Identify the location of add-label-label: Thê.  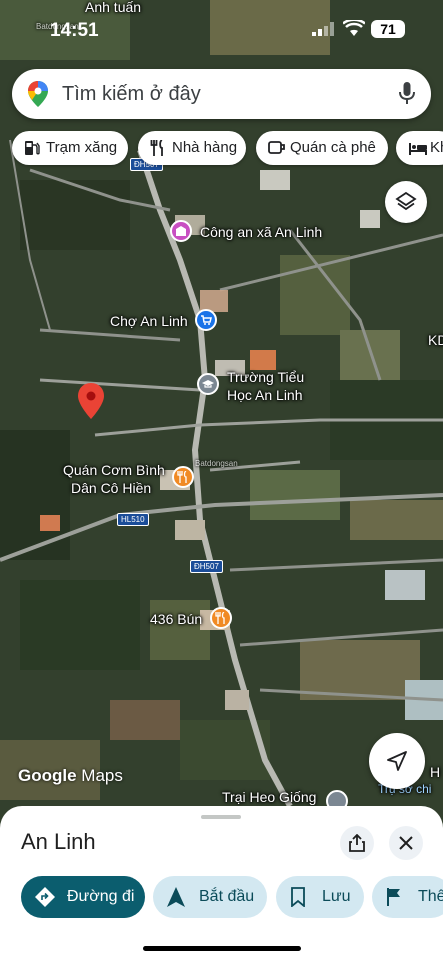
(430, 896).